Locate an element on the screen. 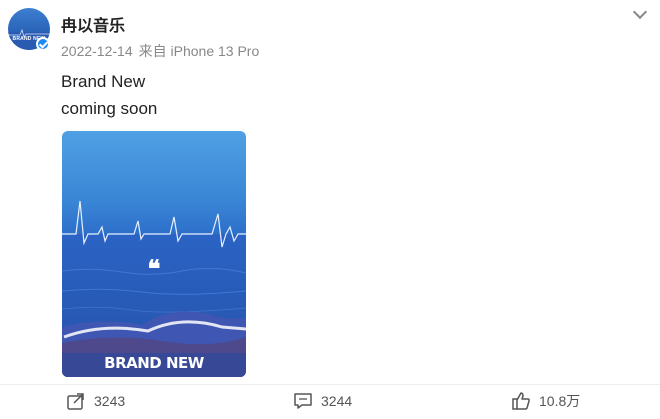 The image size is (660, 419). post-meta: 2022-12-14 来自 iPhone 13 Pro is located at coordinates (163, 51).